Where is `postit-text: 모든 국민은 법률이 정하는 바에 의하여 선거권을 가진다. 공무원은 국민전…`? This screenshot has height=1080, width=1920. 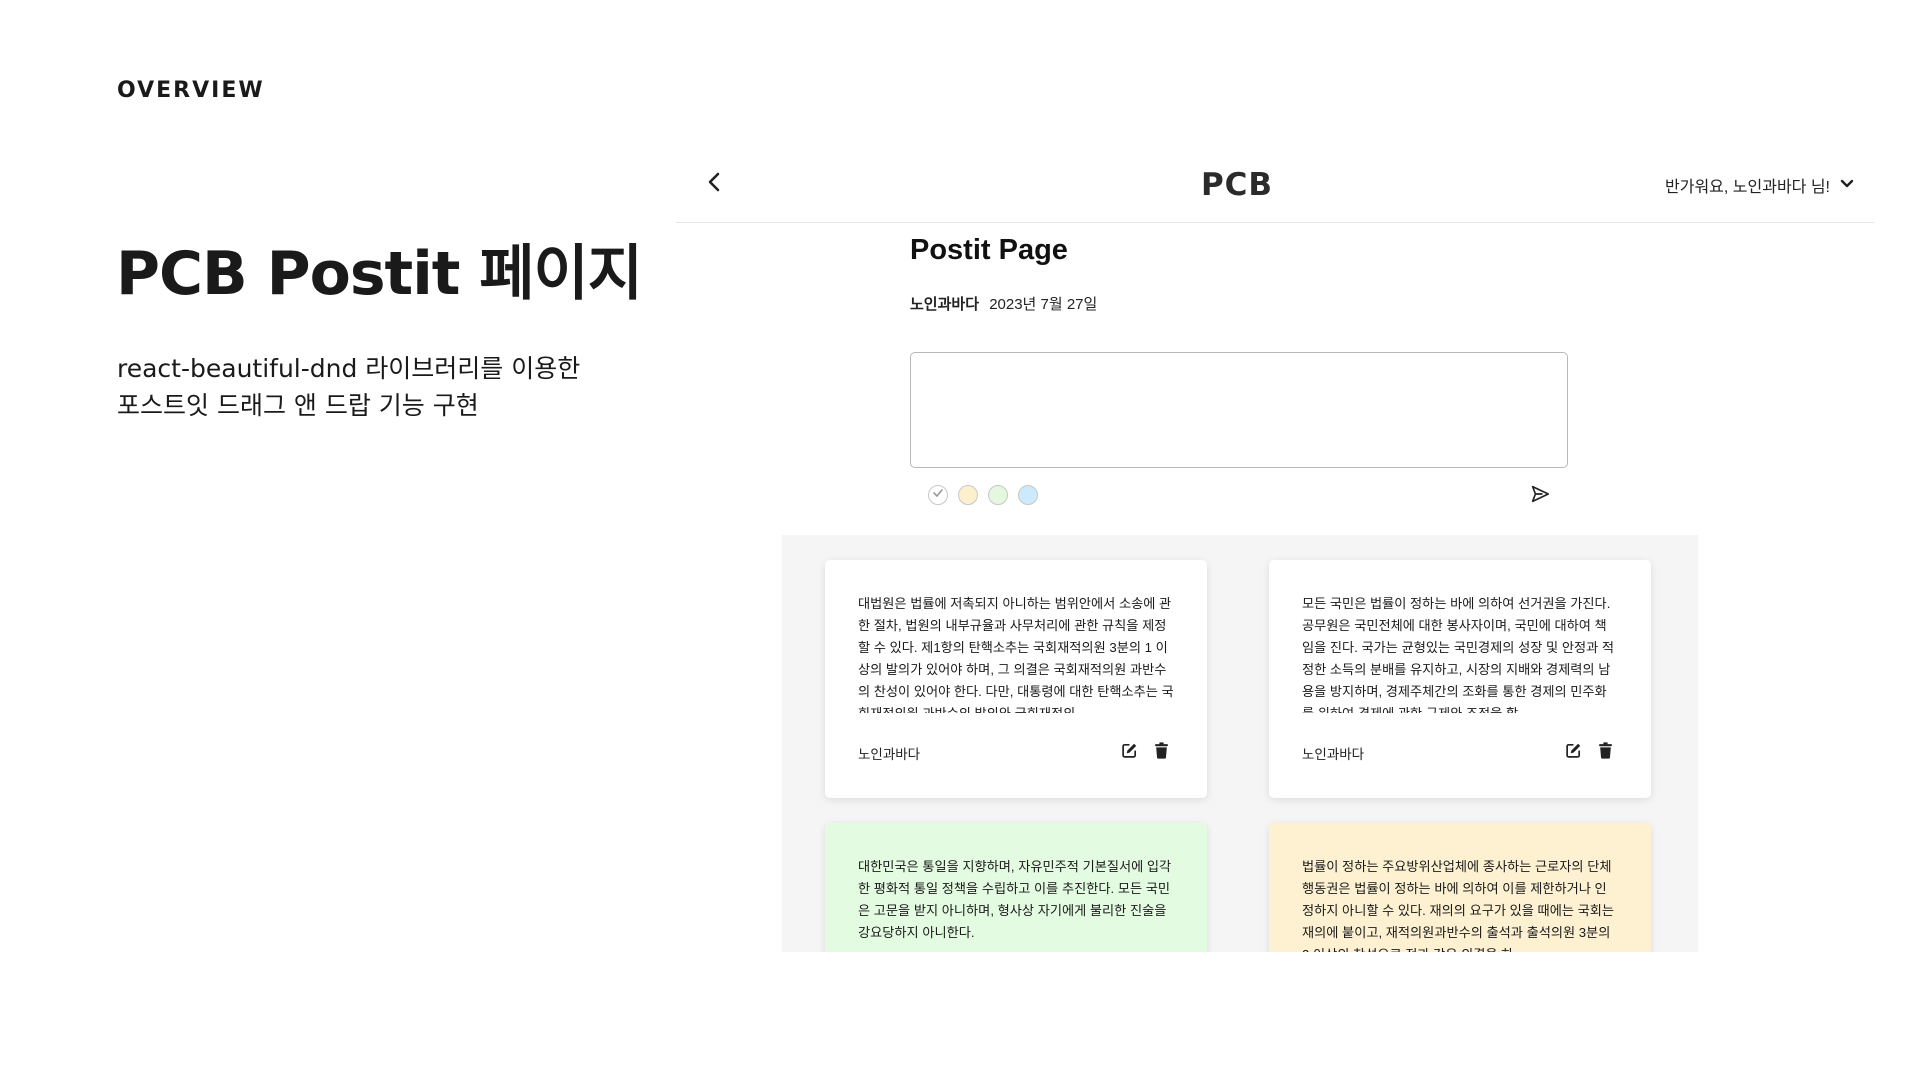 postit-text: 모든 국민은 법률이 정하는 바에 의하여 선거권을 가진다. 공무원은 국민전… is located at coordinates (1458, 654).